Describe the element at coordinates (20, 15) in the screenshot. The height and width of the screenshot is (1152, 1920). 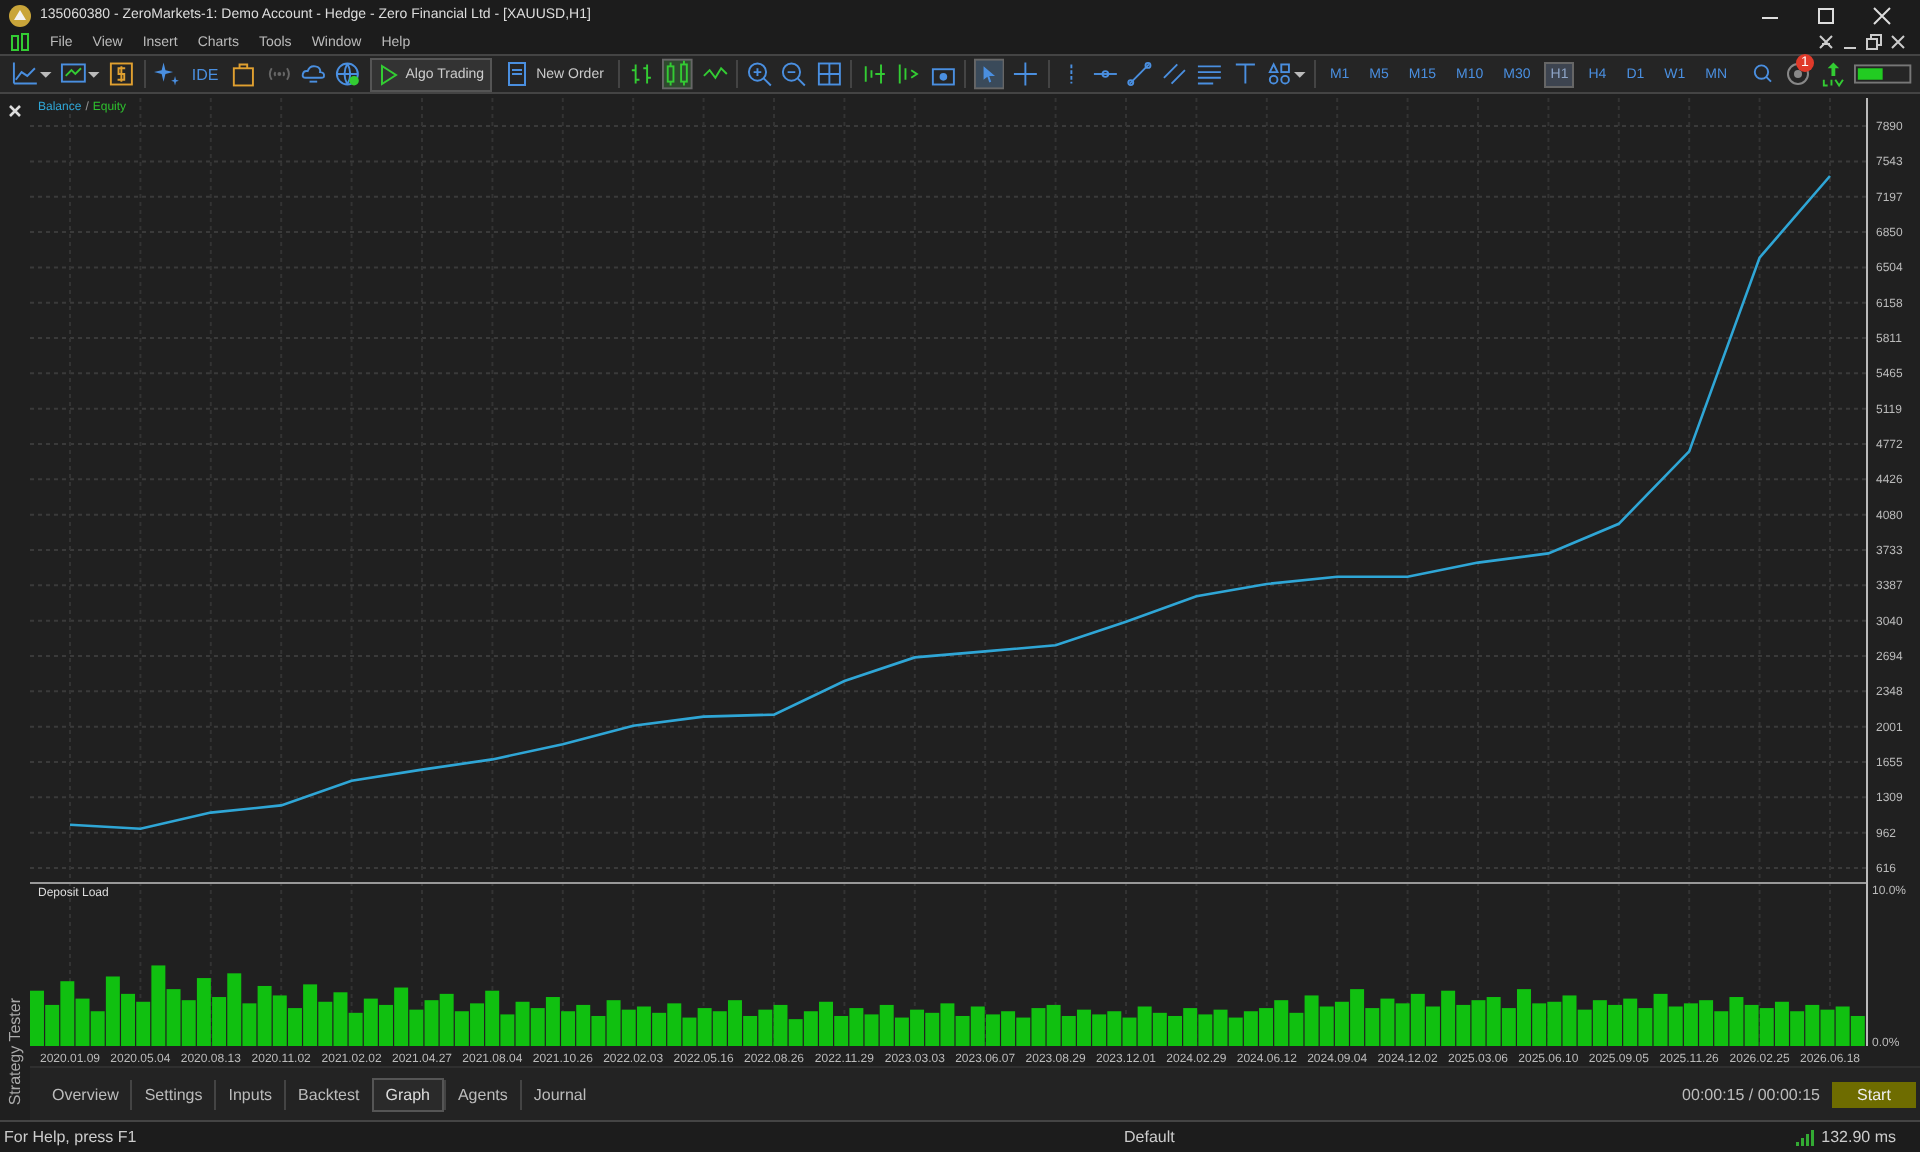
I see `app-icon` at that location.